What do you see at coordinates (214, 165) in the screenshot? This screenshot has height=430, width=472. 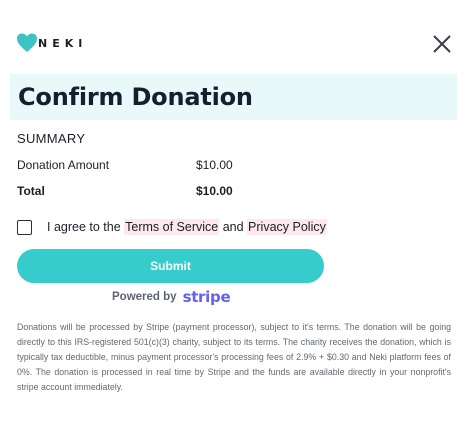 I see `donation-amount-value: $10.00` at bounding box center [214, 165].